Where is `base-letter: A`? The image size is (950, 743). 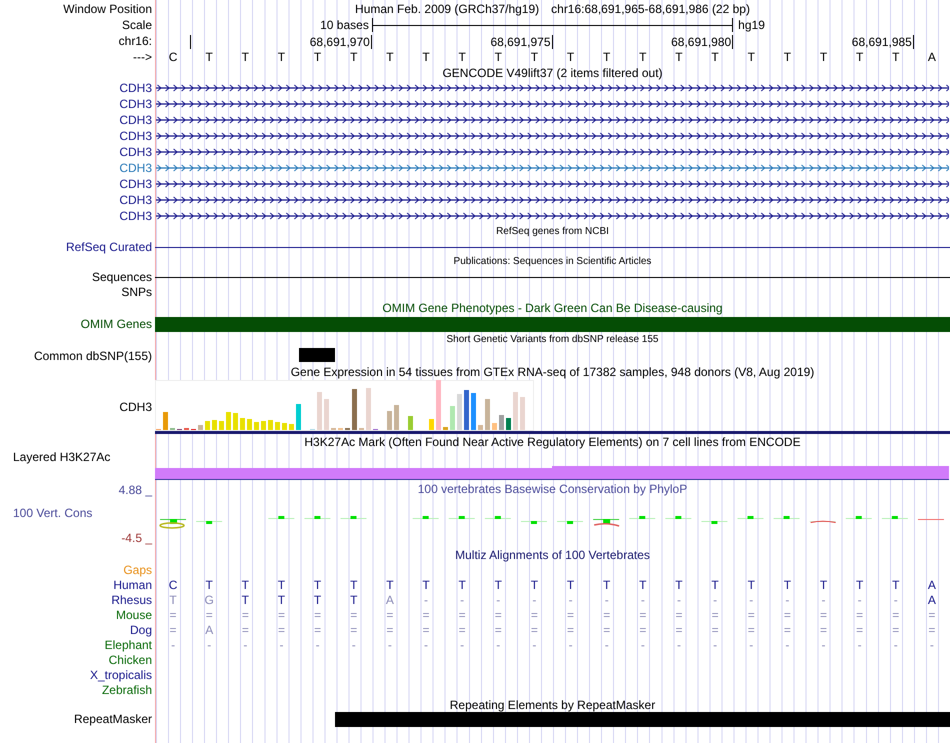 base-letter: A is located at coordinates (931, 57).